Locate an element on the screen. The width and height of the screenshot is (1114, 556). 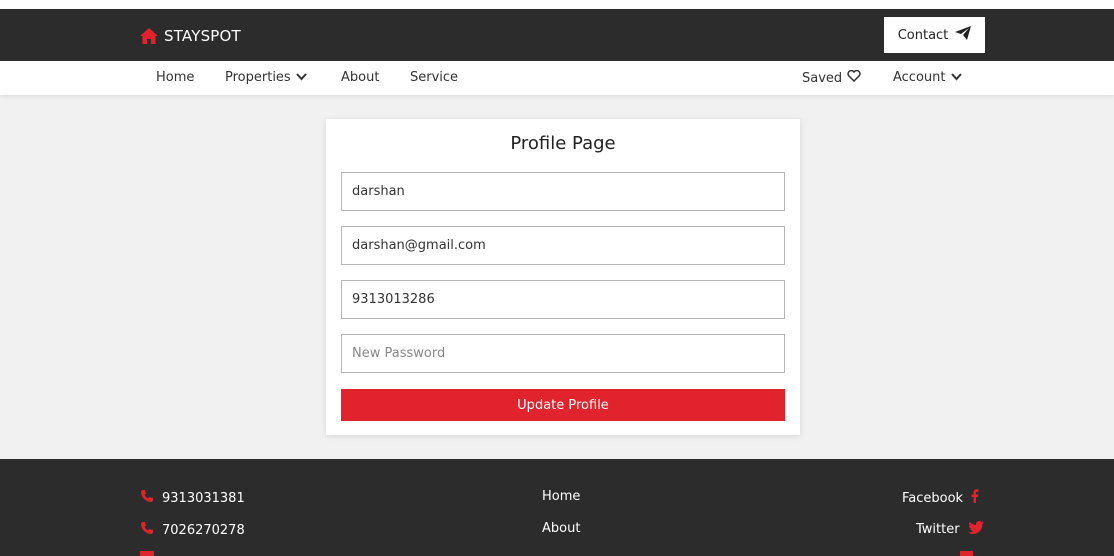
nav-saved-label: Saved is located at coordinates (822, 78).